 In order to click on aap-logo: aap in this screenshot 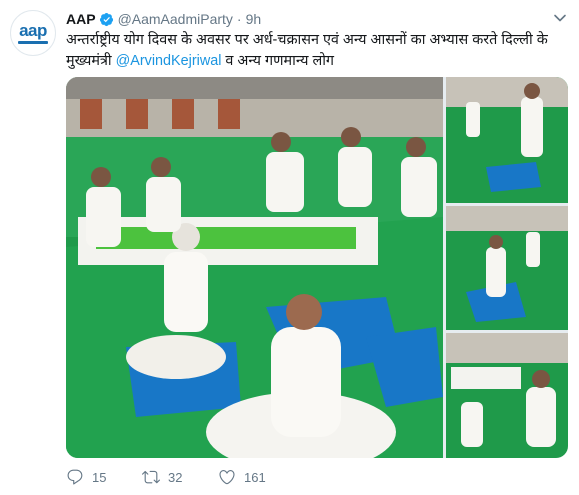, I will do `click(33, 30)`.